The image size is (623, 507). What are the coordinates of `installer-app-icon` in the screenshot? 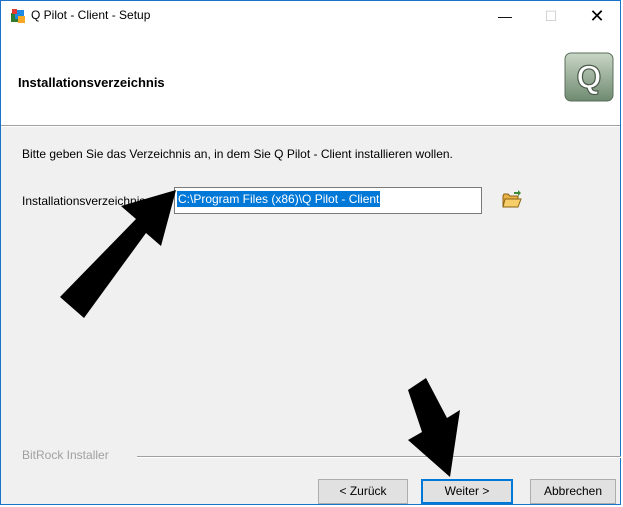 It's located at (18, 16).